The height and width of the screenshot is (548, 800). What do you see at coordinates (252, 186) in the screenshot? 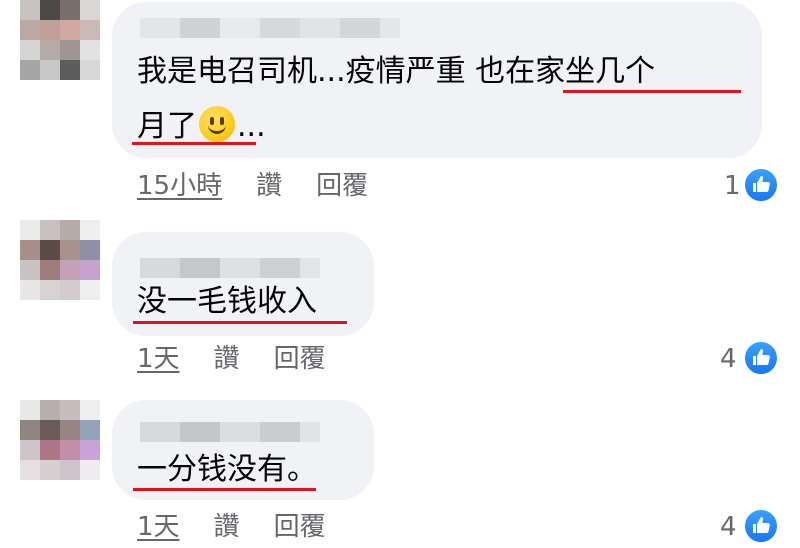
I see `comment-actions: 15小時 讚 回覆` at bounding box center [252, 186].